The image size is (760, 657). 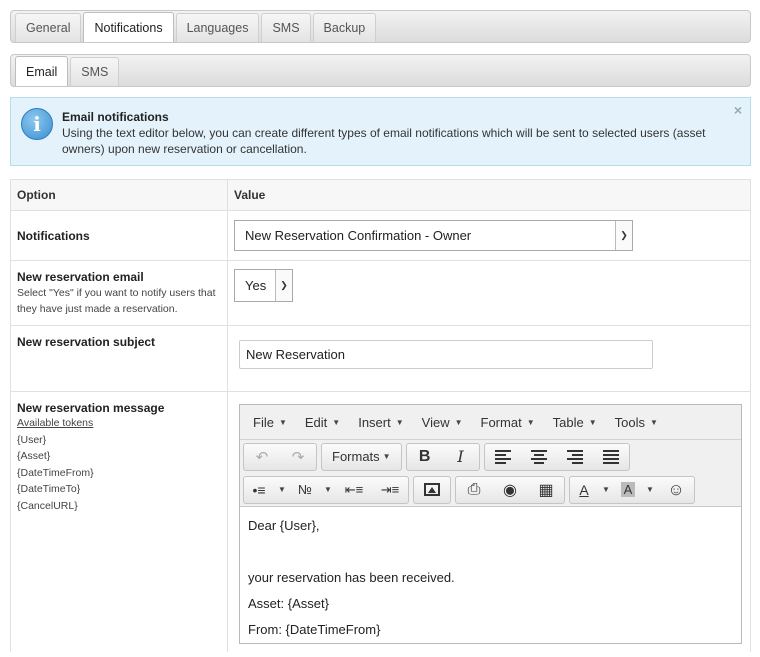 I want to click on new-reservation-message-label: New reservation message, so click(x=91, y=408).